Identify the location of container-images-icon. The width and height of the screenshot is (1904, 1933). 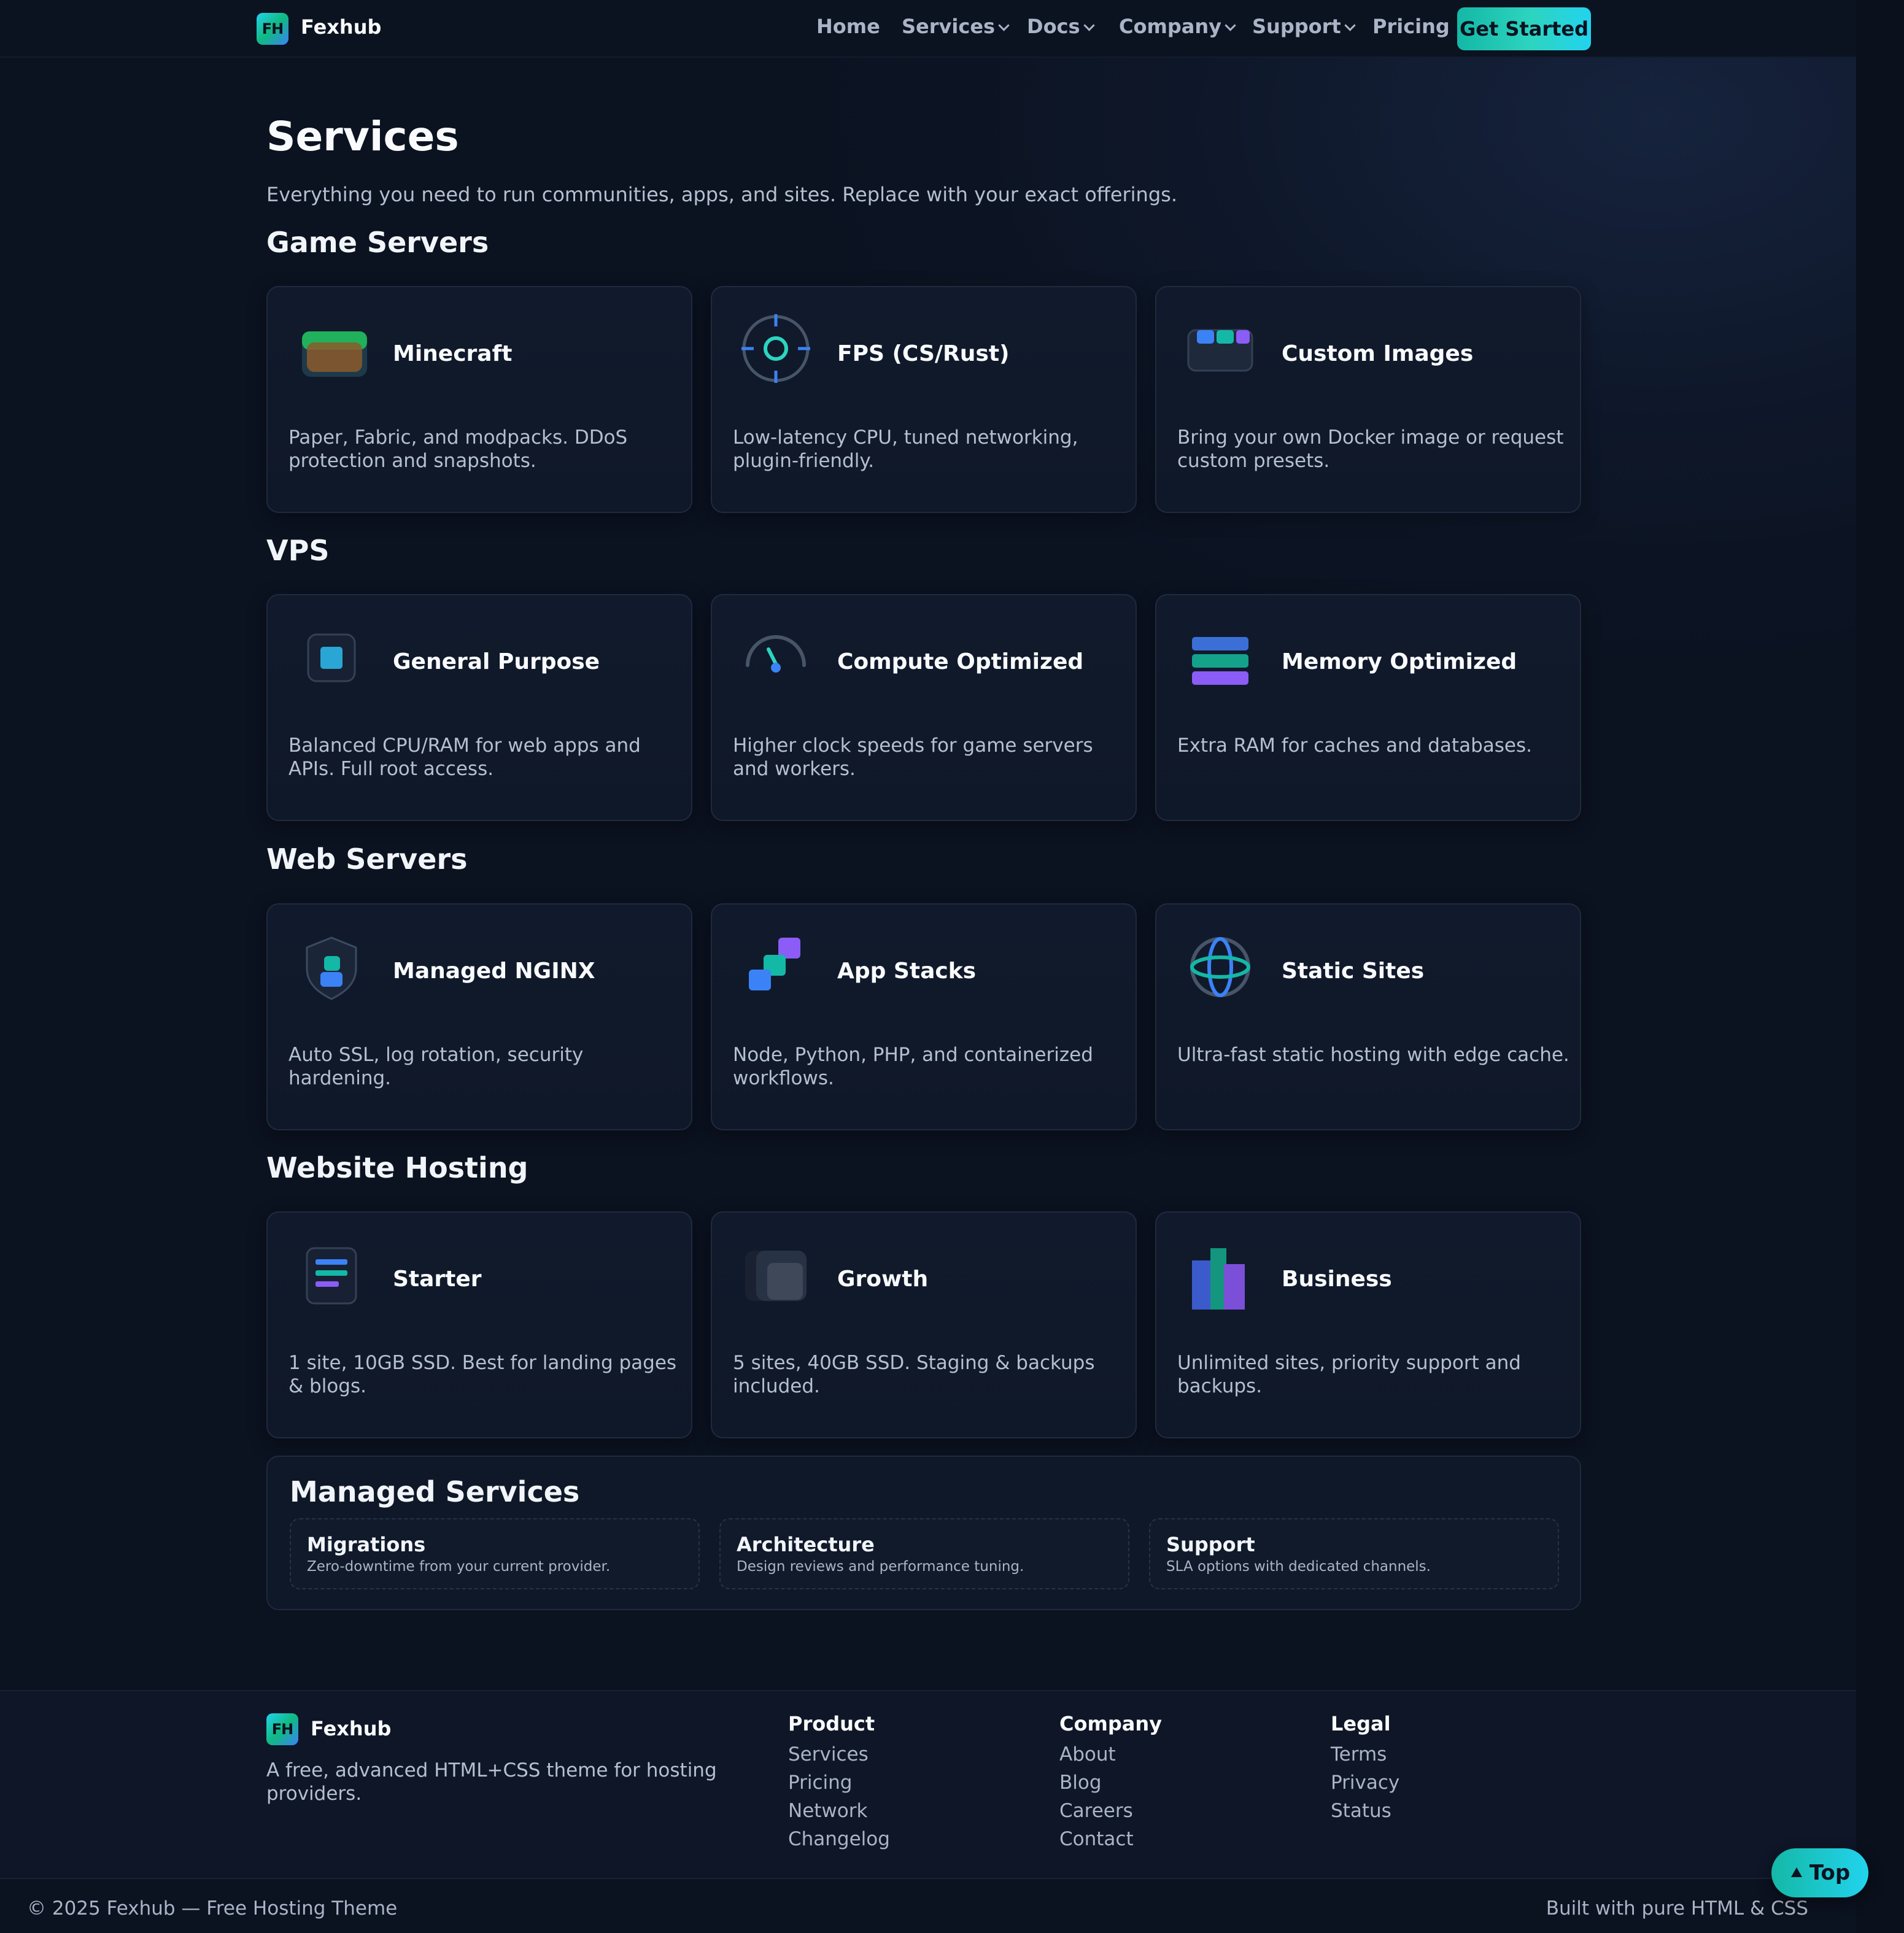
(1220, 350).